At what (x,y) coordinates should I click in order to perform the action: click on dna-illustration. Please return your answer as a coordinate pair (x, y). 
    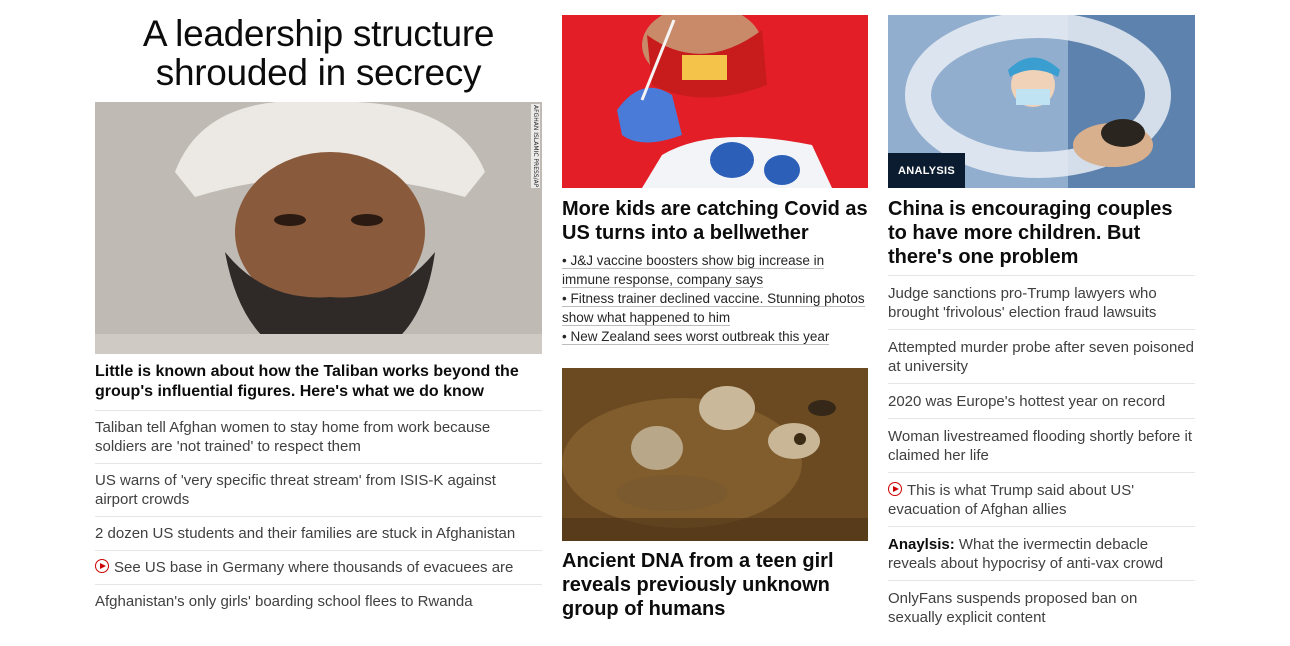
    Looking at the image, I should click on (715, 454).